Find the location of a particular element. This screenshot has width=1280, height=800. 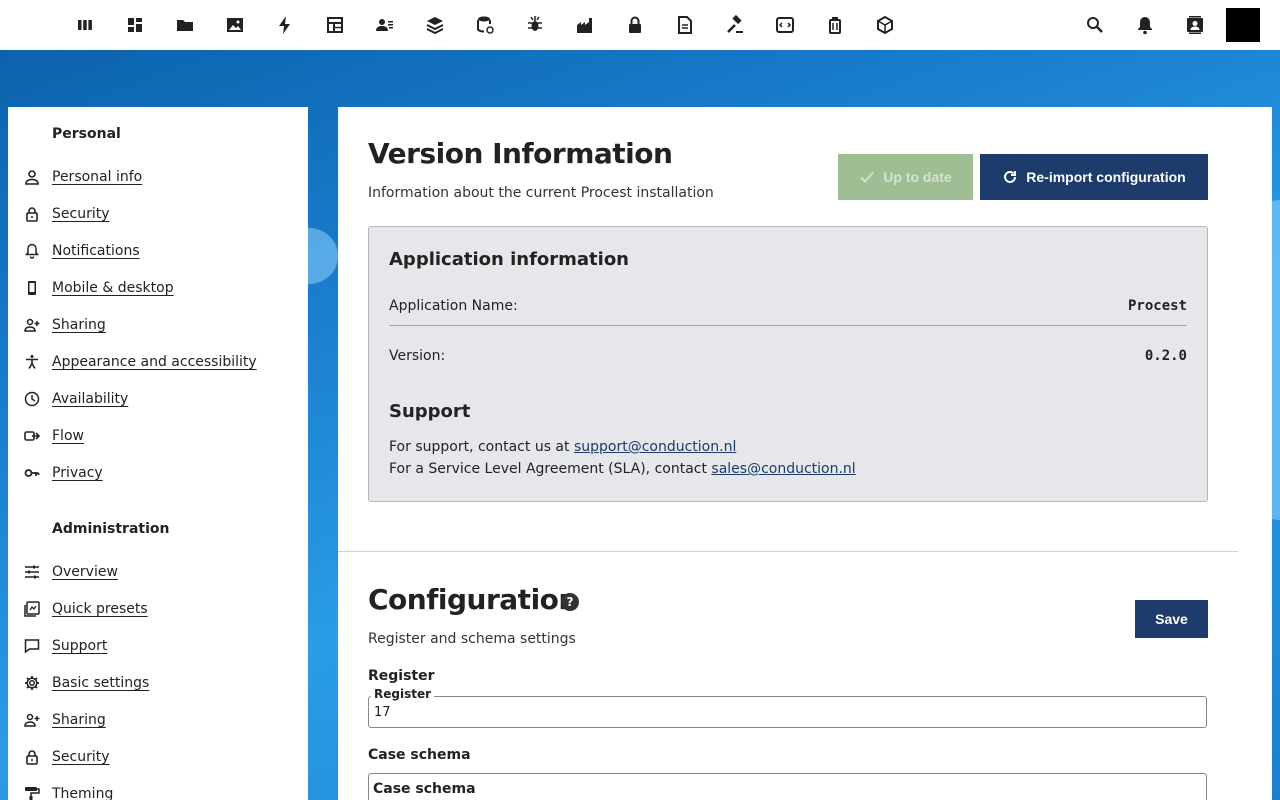

sidebar-item-mobile-desktop: Mobile & desktop is located at coordinates (158, 287).